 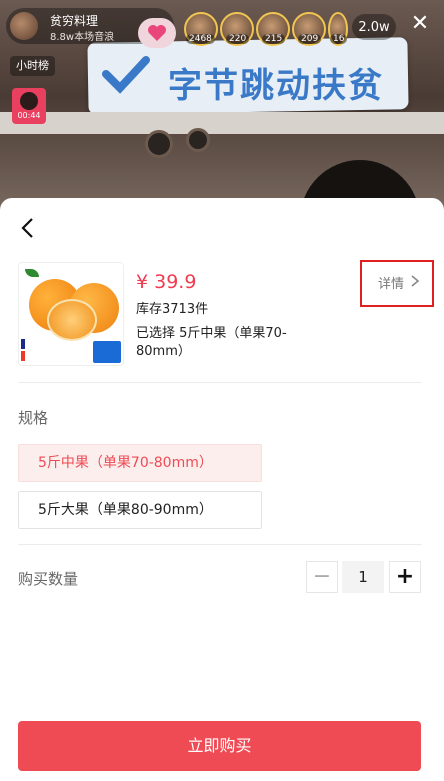 What do you see at coordinates (405, 577) in the screenshot?
I see `quantity-plus-button: +` at bounding box center [405, 577].